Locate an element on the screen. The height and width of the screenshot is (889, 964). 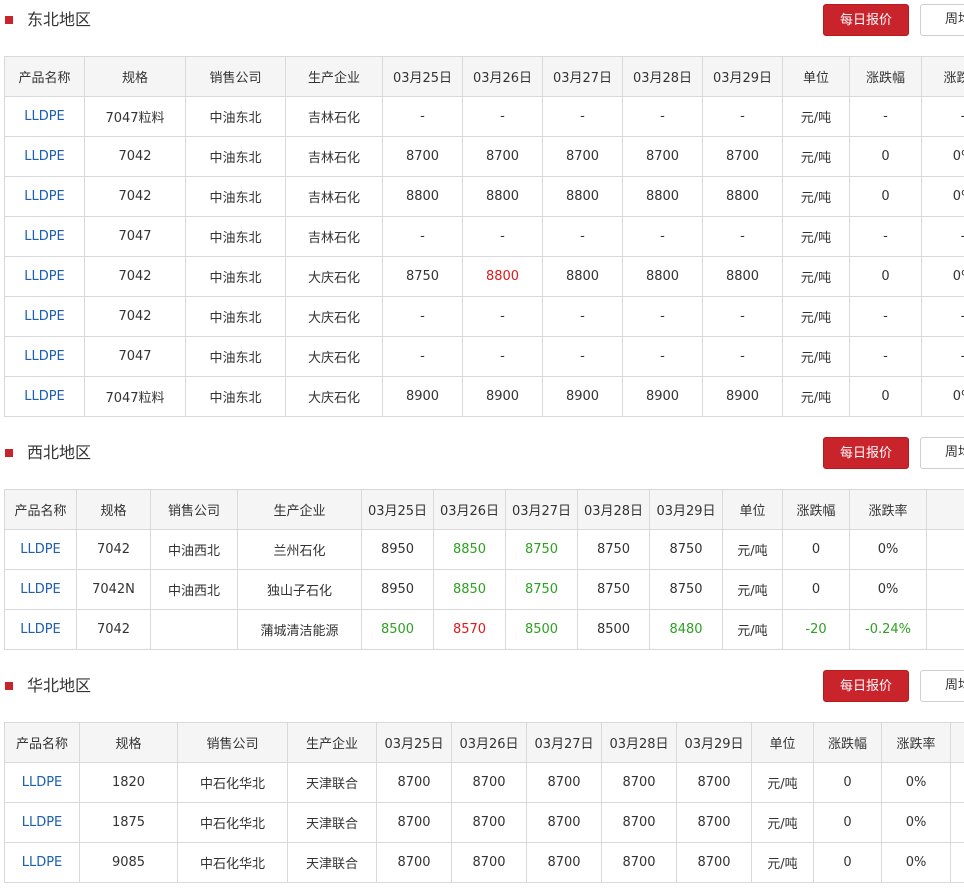
table-cell is located at coordinates (945, 629).